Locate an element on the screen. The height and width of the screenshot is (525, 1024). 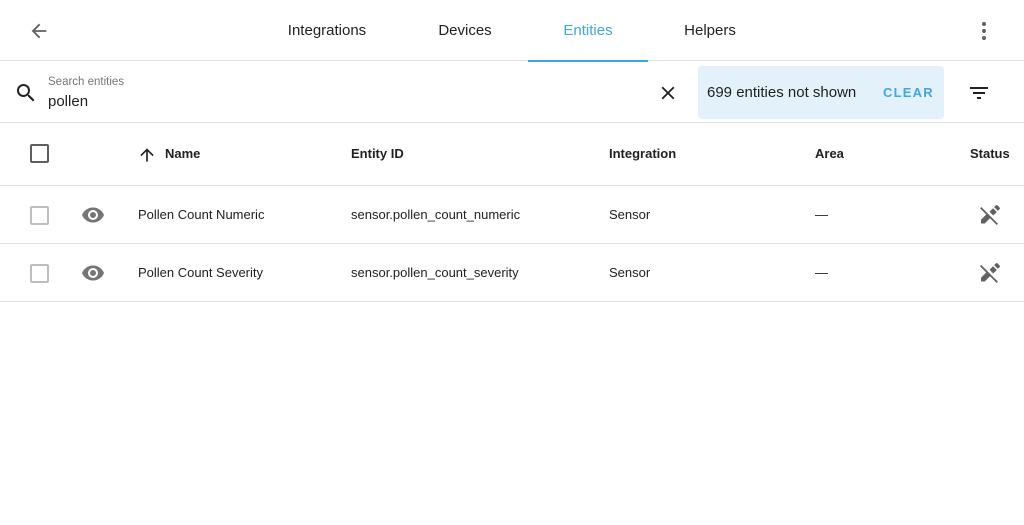
tab-entities: Entities is located at coordinates (588, 31).